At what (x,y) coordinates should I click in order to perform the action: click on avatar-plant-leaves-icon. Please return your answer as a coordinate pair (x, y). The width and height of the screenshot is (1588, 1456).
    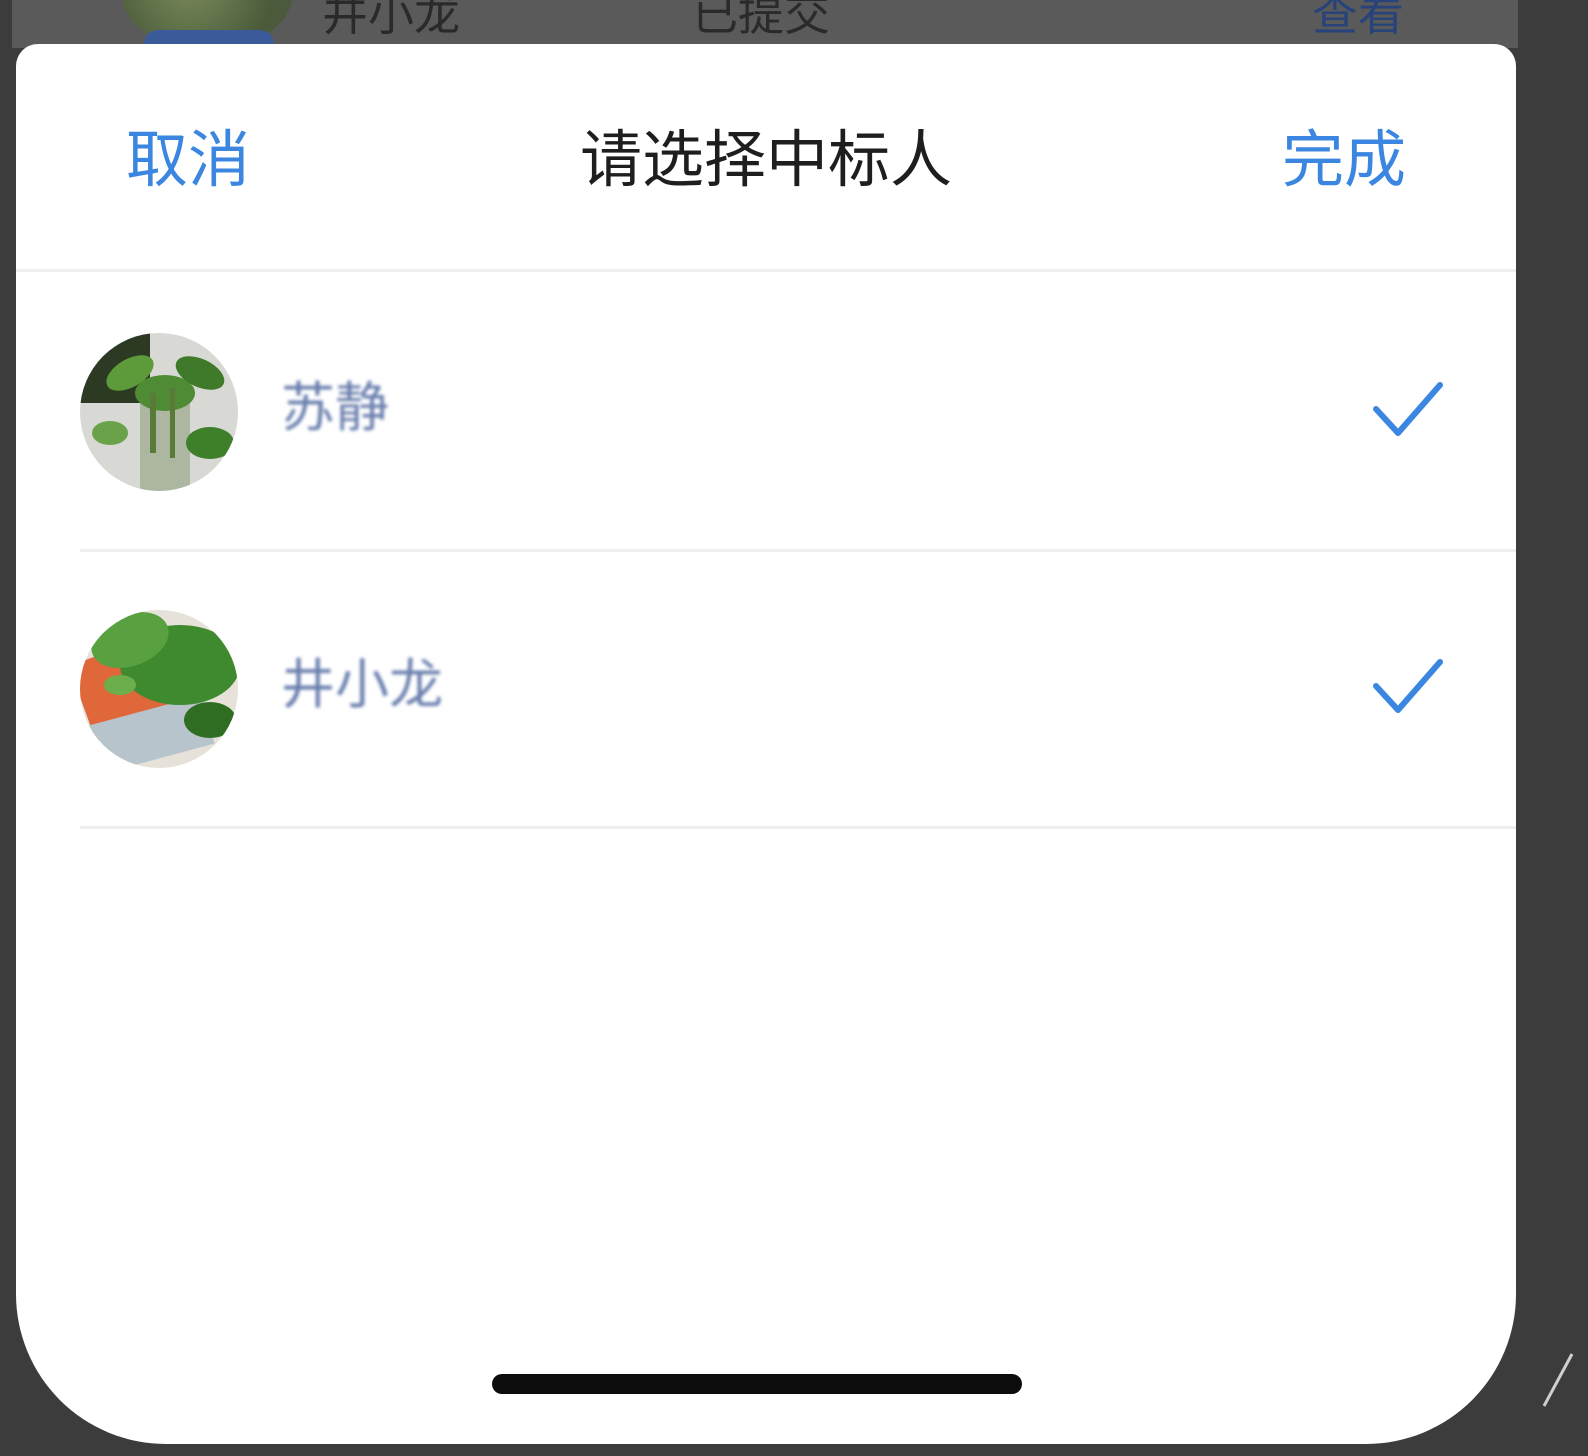
    Looking at the image, I should click on (159, 689).